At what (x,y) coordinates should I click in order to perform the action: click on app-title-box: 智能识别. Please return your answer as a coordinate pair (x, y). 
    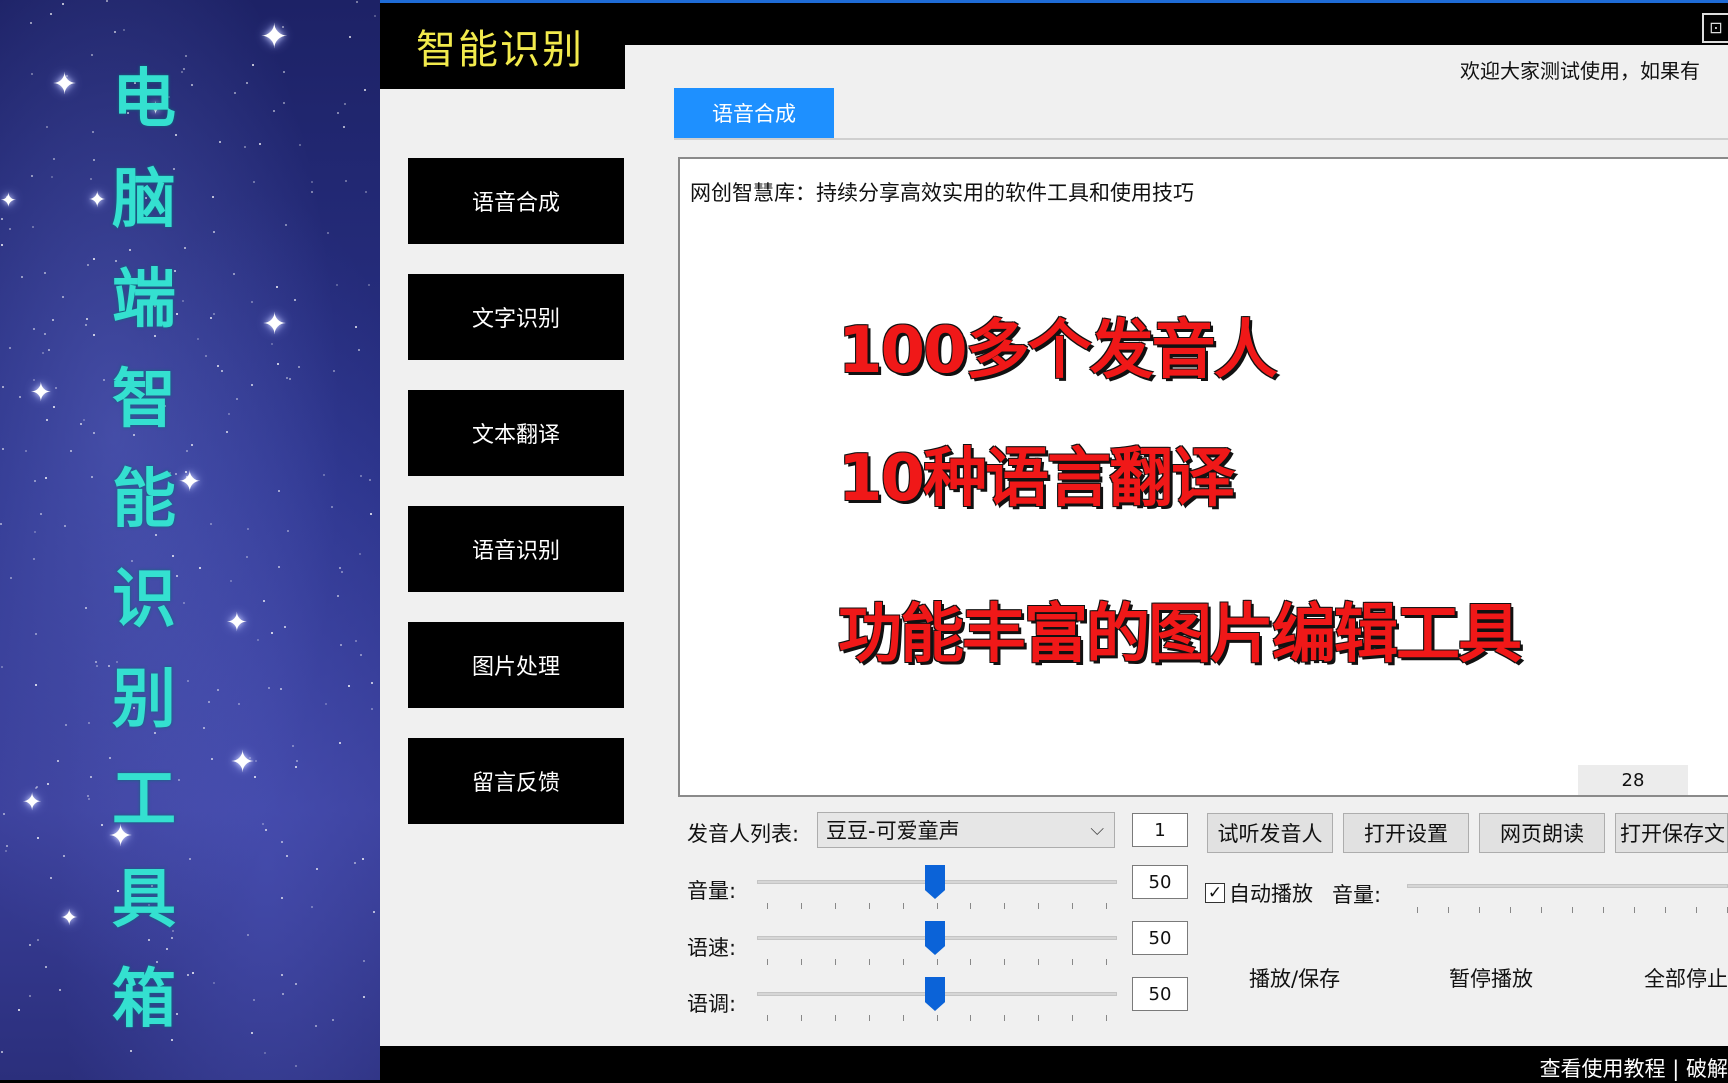
    Looking at the image, I should click on (502, 46).